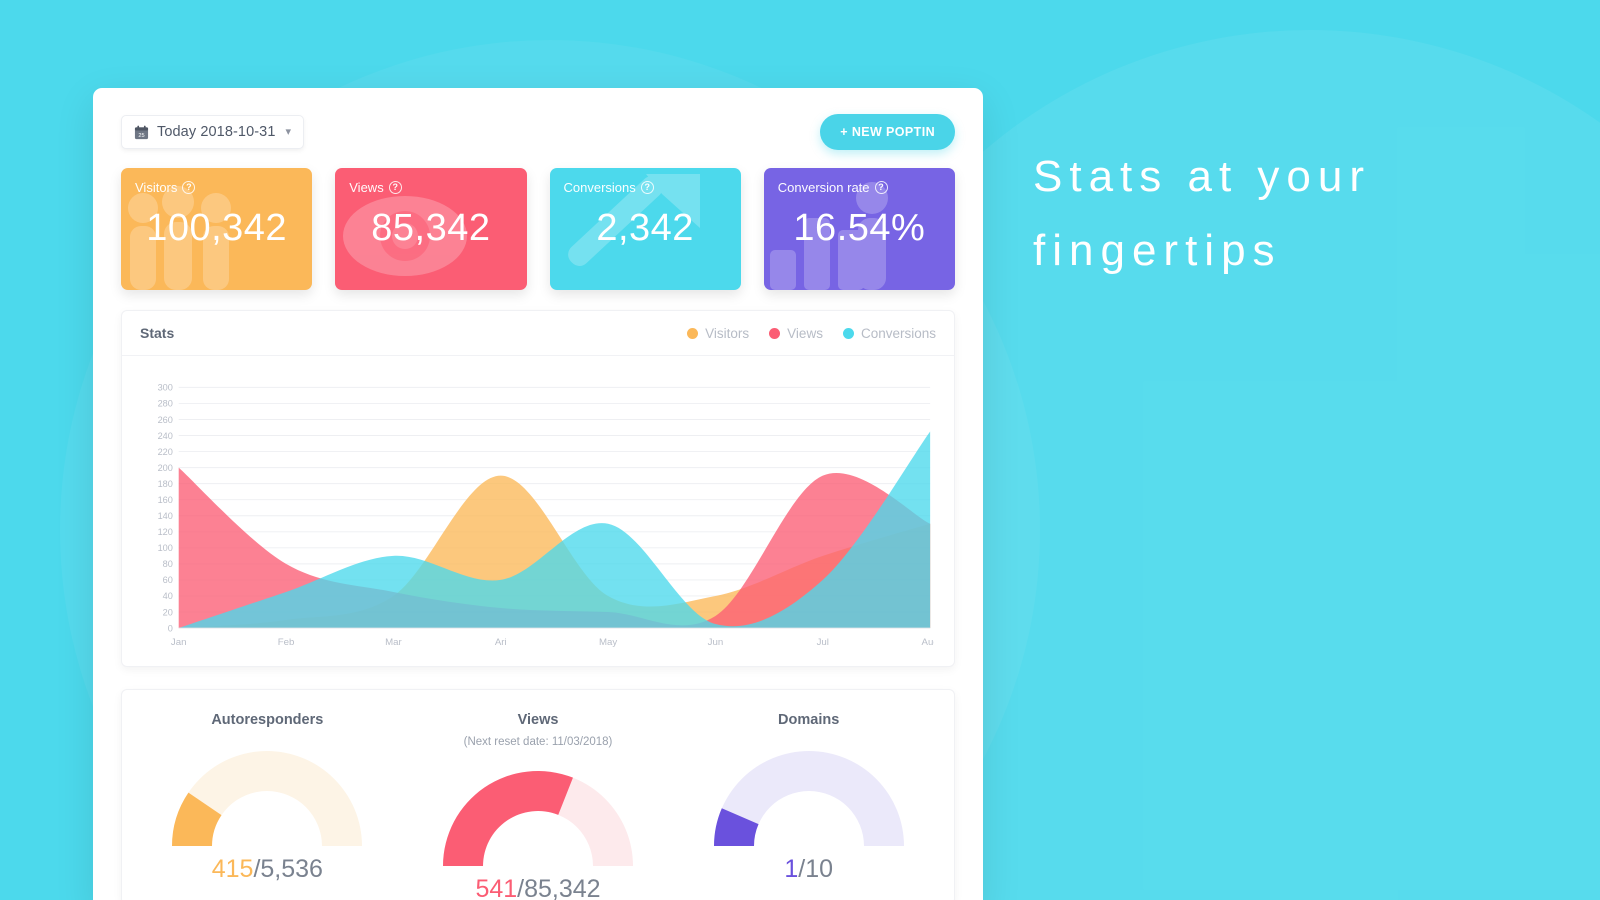 The height and width of the screenshot is (900, 1600). I want to click on stat-card-conversions: Conversions ? 2,342, so click(645, 229).